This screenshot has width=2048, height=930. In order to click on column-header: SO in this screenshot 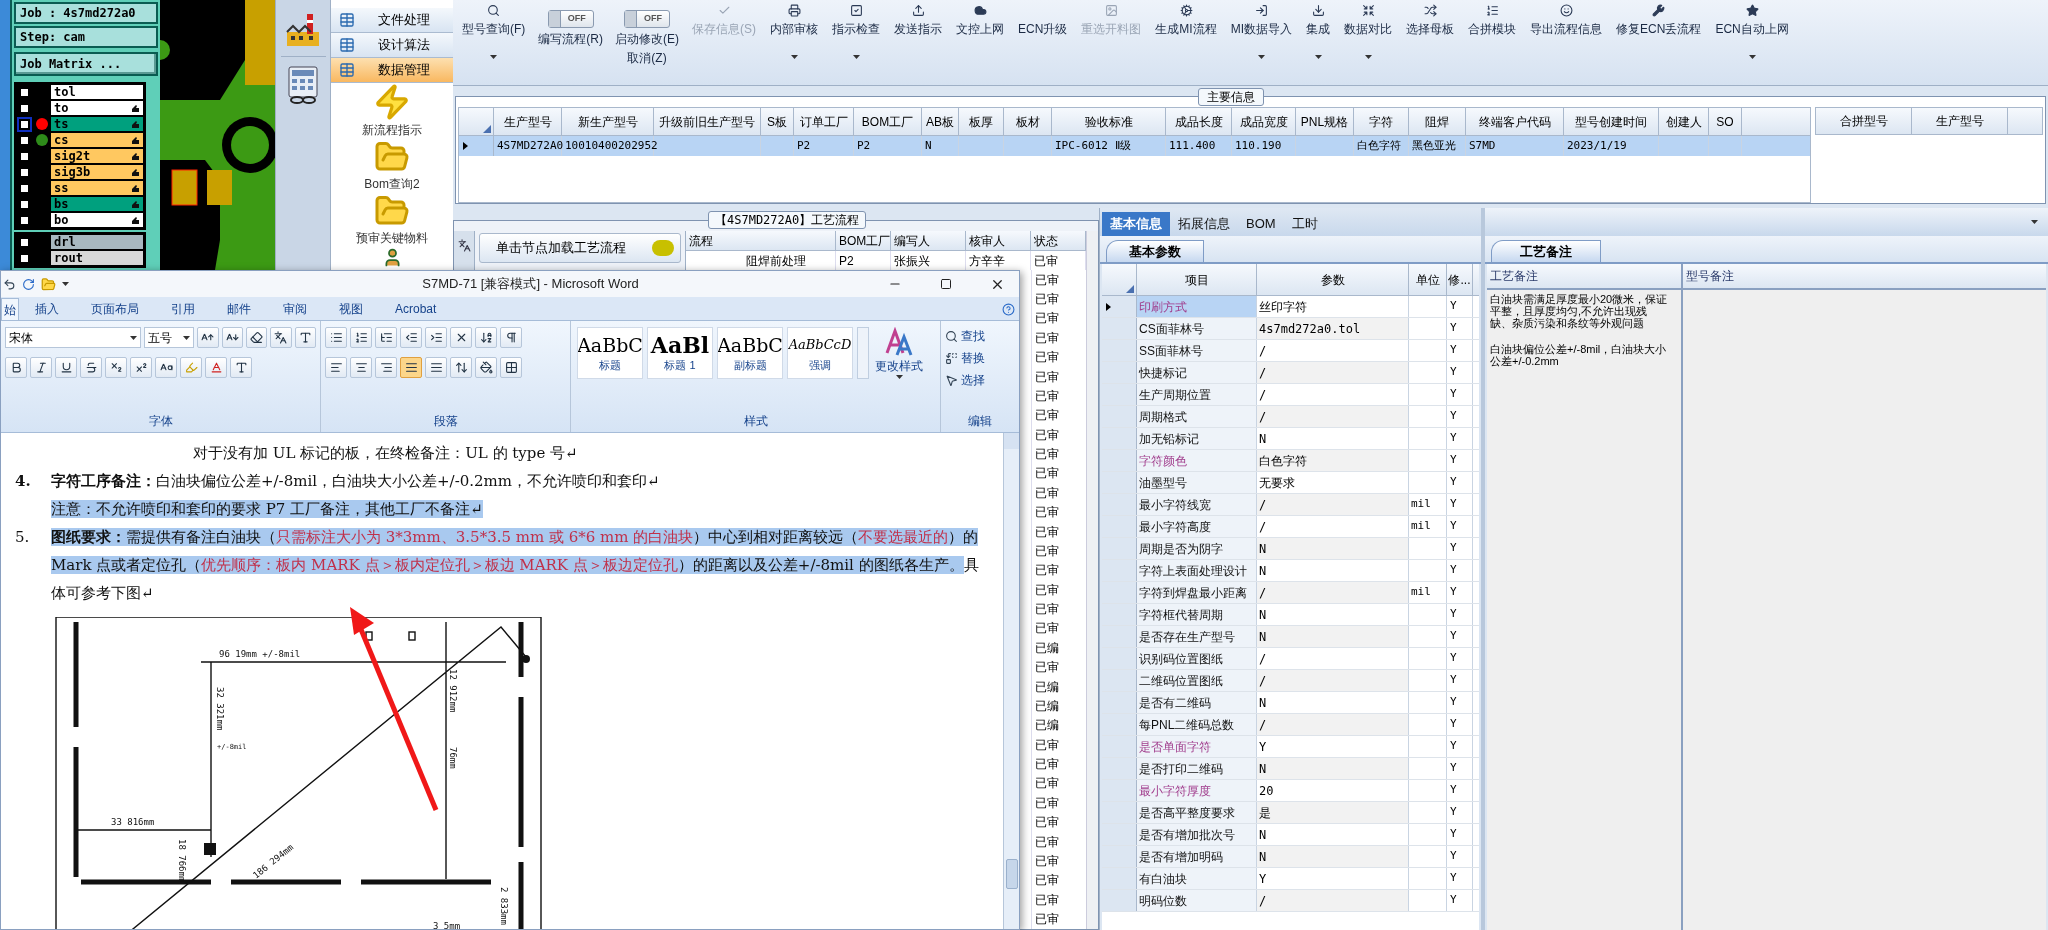, I will do `click(1725, 121)`.